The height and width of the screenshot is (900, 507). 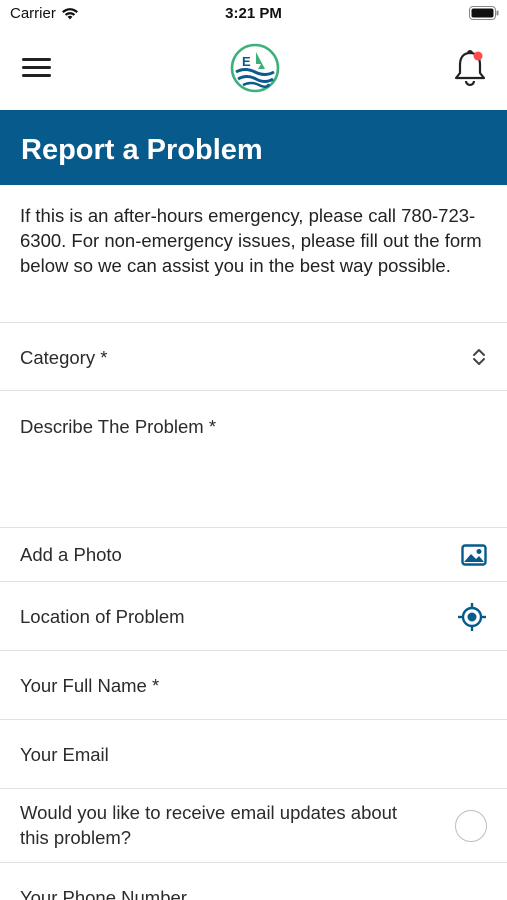 I want to click on location-target-icon, so click(x=472, y=617).